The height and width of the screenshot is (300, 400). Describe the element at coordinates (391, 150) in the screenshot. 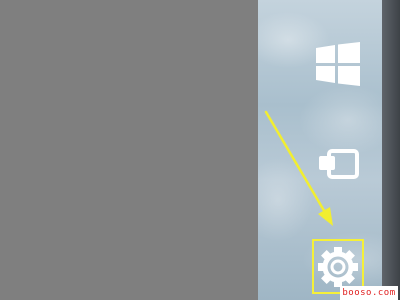

I see `screen-edge` at that location.